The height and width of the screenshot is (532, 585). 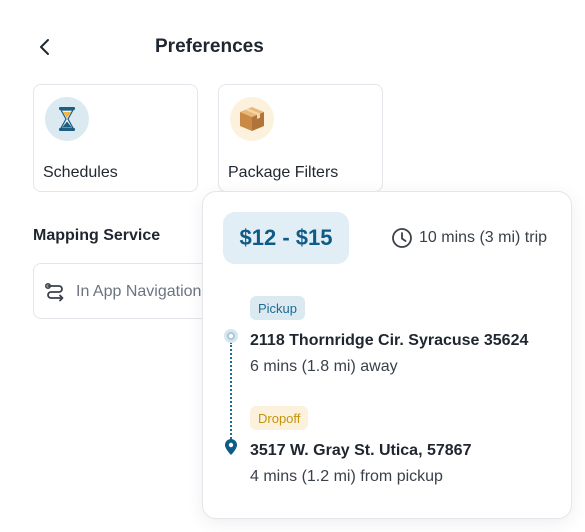 I want to click on dropoff-pin-icon, so click(x=231, y=447).